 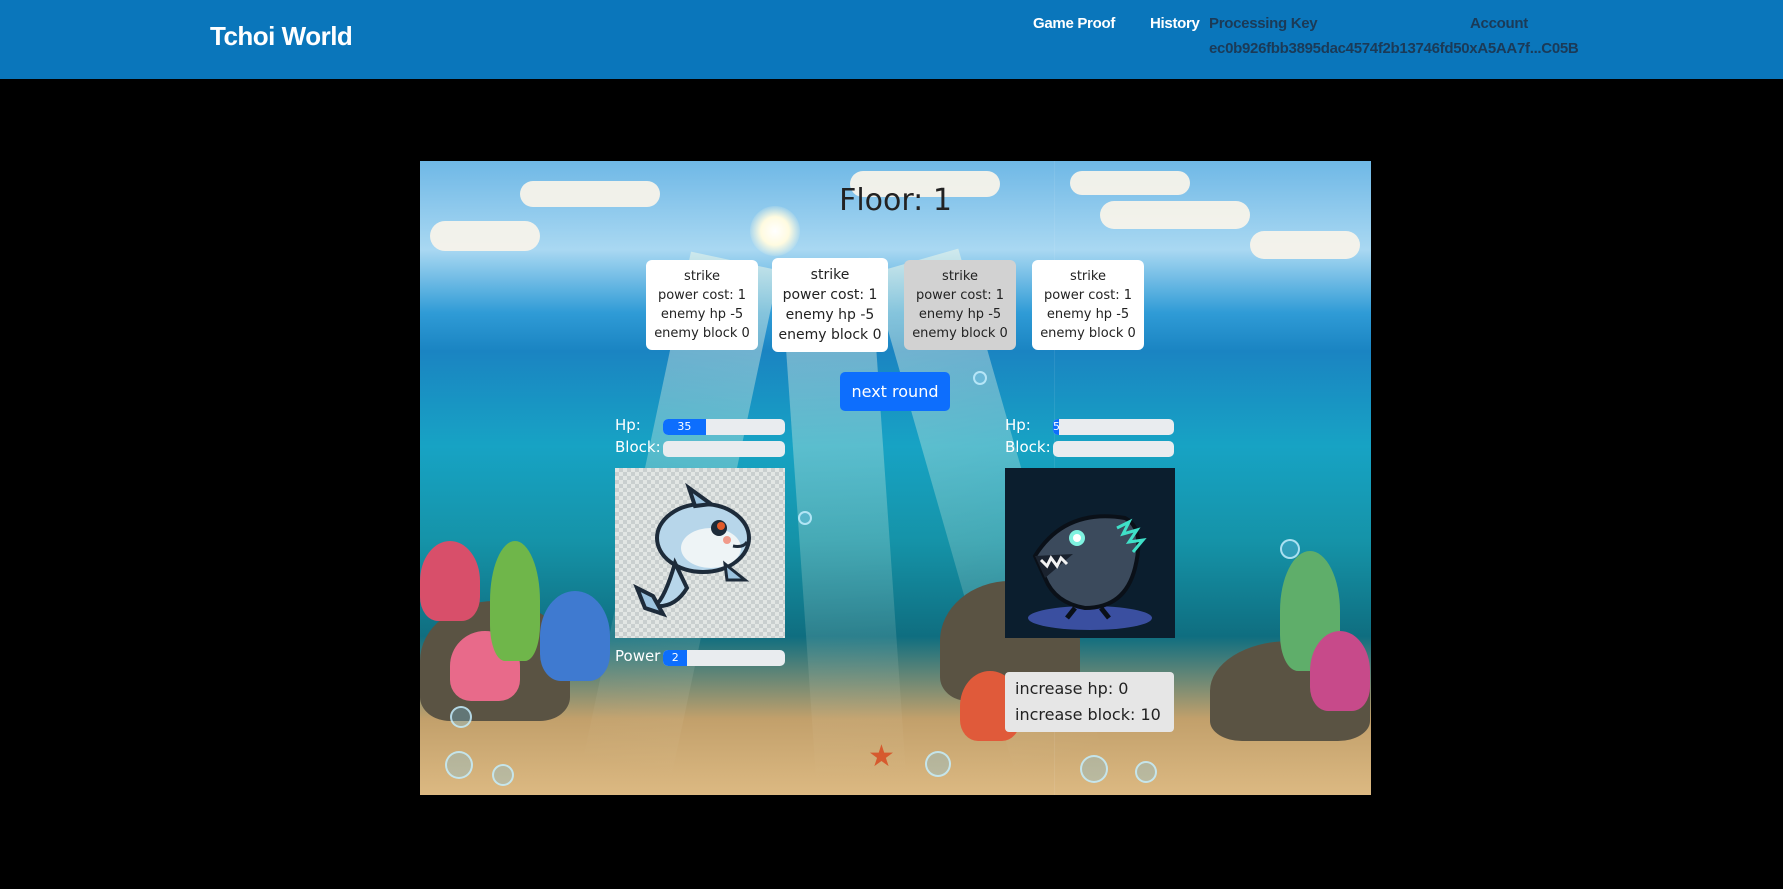 What do you see at coordinates (724, 449) in the screenshot?
I see `player-block-bar` at bounding box center [724, 449].